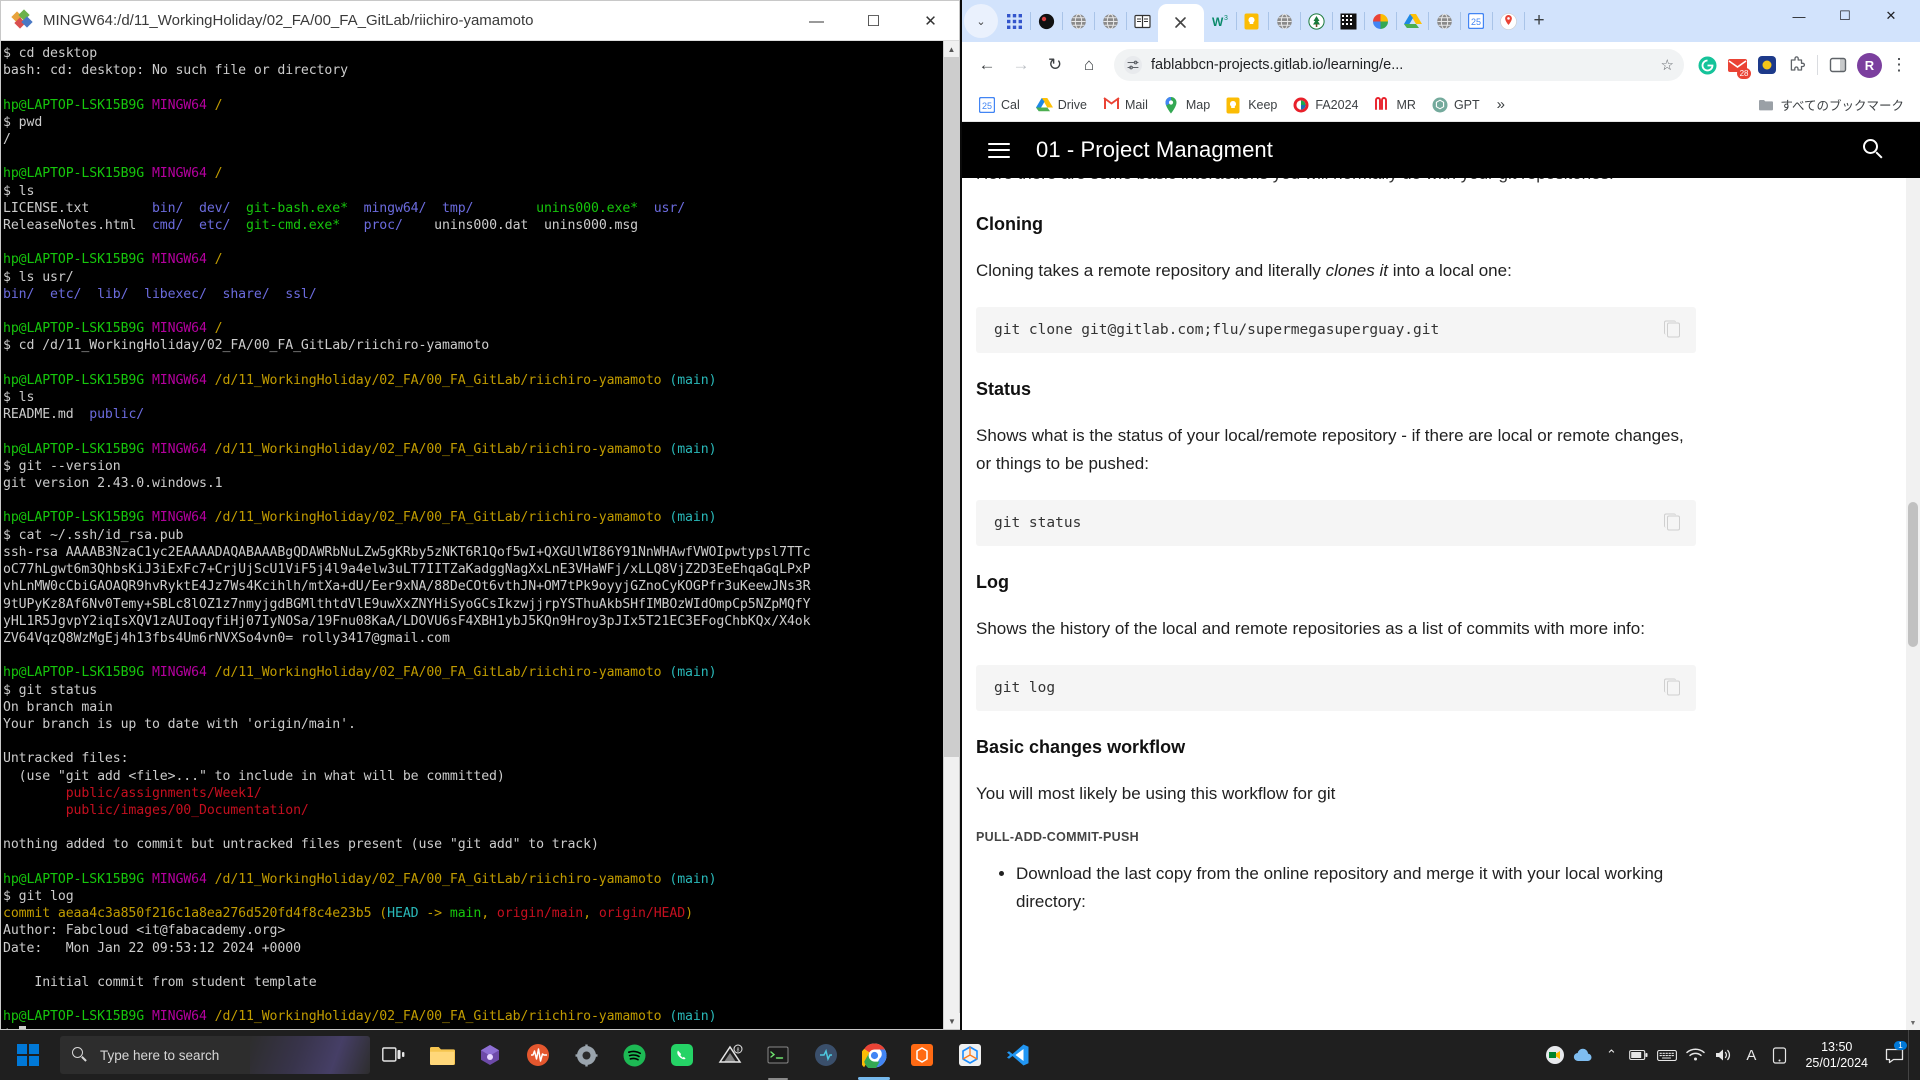 This screenshot has width=1920, height=1080. Describe the element at coordinates (442, 1055) in the screenshot. I see `taskbar-file-explorer` at that location.